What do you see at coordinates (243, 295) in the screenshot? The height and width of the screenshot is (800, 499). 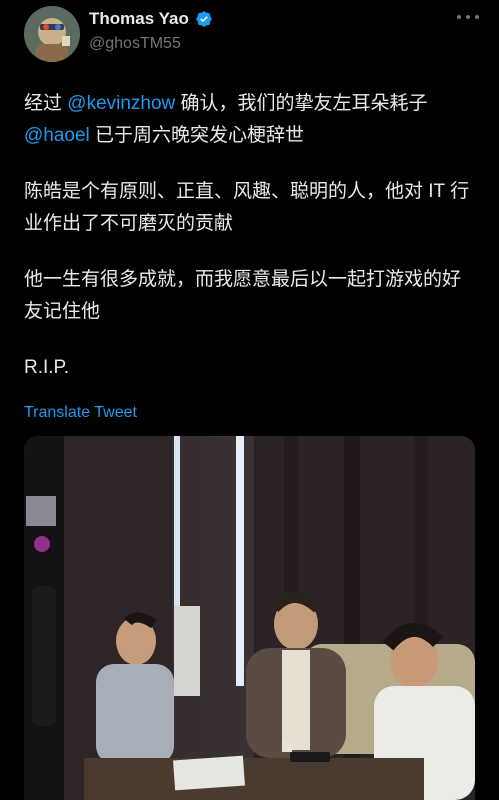 I see `tweet-paragraph-3: 他一生有很多成就，而我愿意最后以一起打游戏的好友记住他` at bounding box center [243, 295].